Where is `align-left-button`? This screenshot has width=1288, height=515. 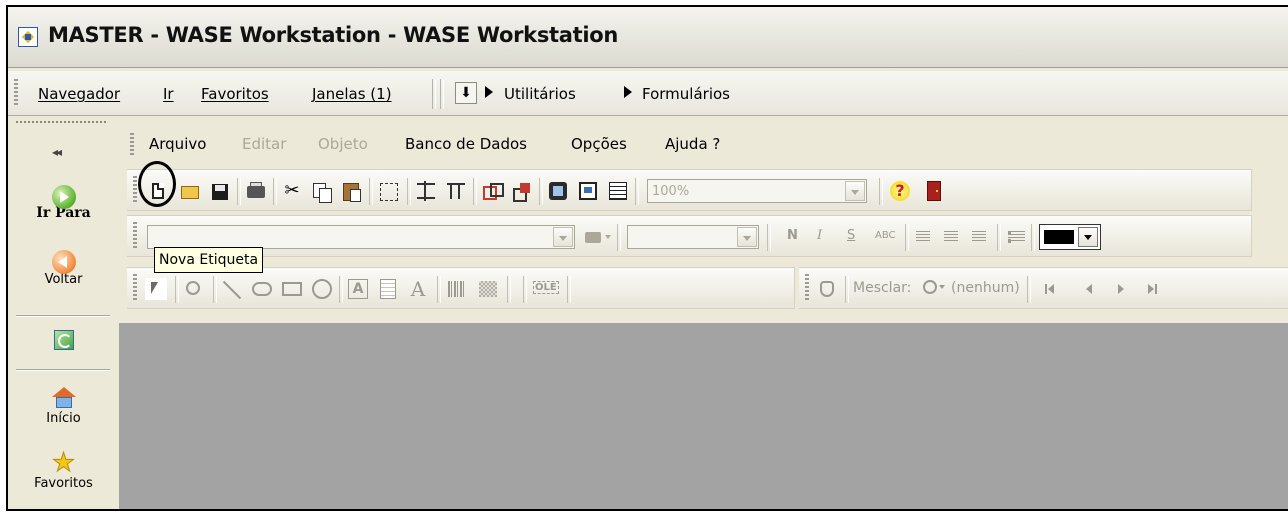
align-left-button is located at coordinates (924, 237).